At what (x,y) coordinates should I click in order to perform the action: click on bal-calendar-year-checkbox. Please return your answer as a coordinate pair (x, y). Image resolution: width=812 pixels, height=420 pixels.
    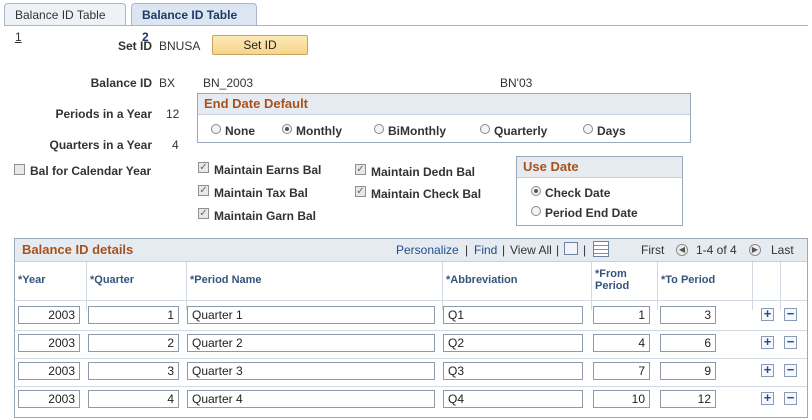
    Looking at the image, I should click on (19, 169).